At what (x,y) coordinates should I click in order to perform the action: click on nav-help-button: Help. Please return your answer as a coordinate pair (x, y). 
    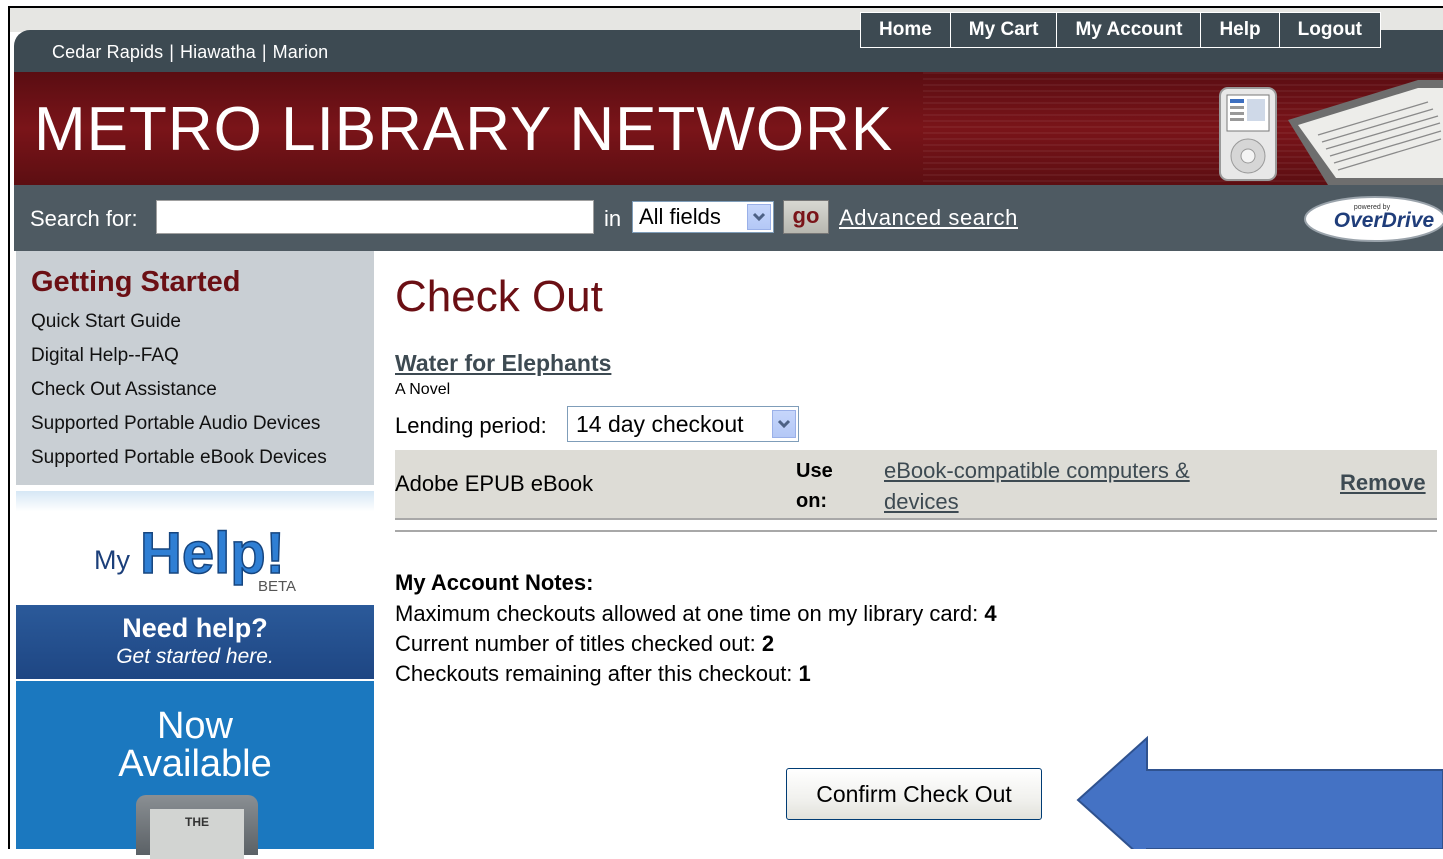
    Looking at the image, I should click on (1240, 30).